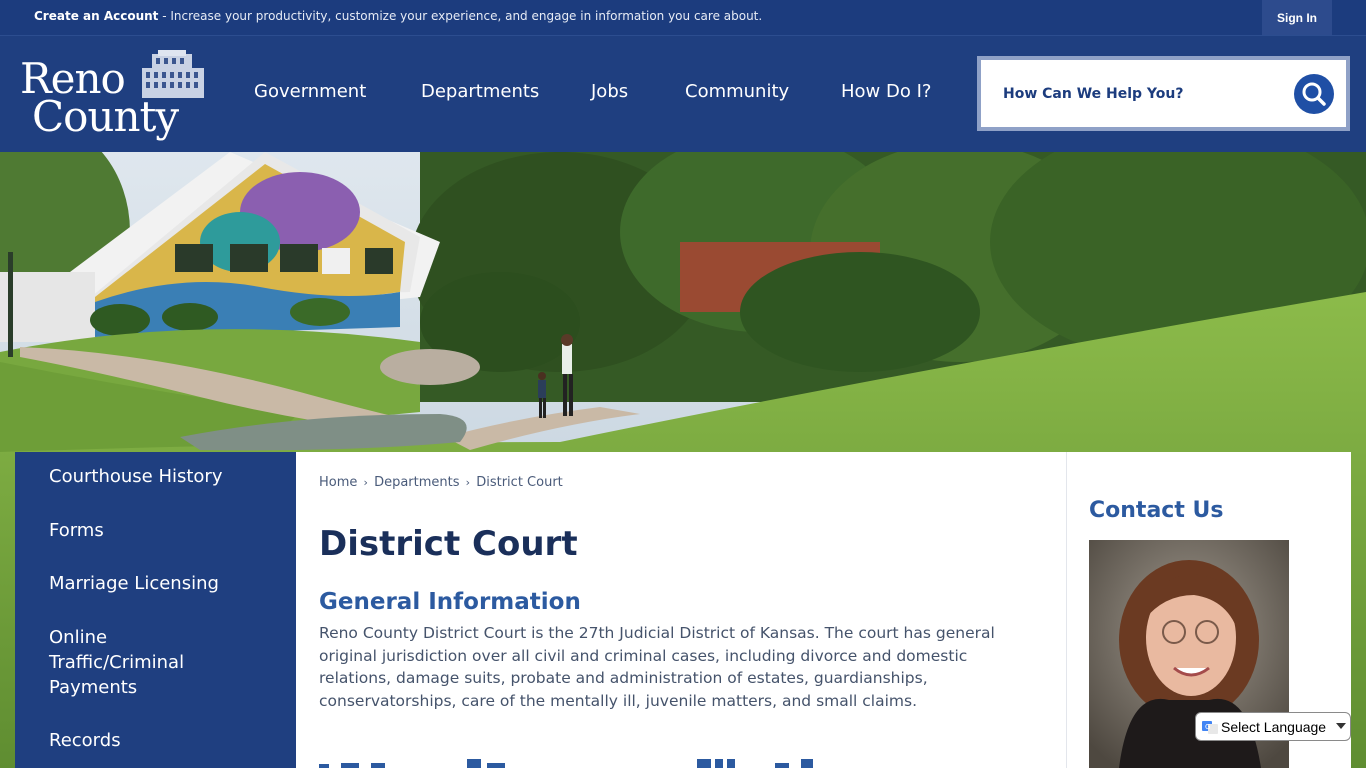 This screenshot has height=768, width=1366. I want to click on sidebar-item-records: Records, so click(85, 740).